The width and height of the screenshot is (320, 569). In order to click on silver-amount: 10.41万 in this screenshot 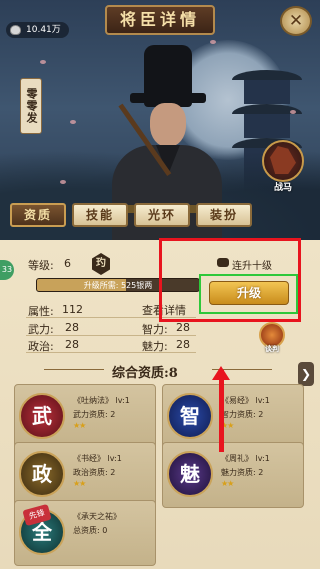, I will do `click(43, 30)`.